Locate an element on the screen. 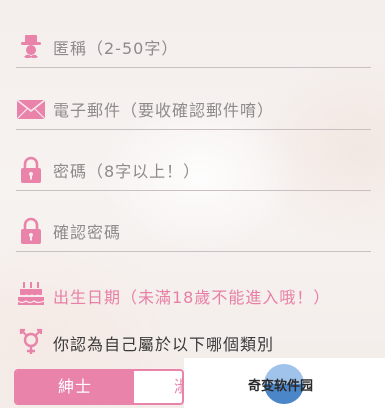 The image size is (385, 408). password-field: 密碼（8字以上！） is located at coordinates (193, 169).